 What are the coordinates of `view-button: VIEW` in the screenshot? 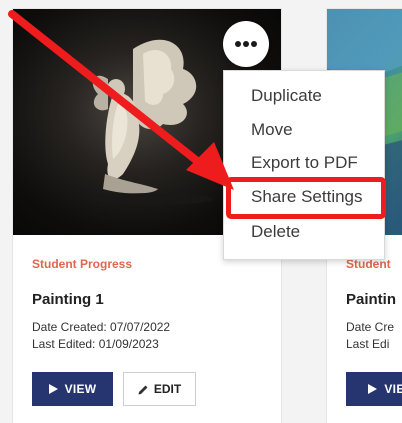 It's located at (72, 389).